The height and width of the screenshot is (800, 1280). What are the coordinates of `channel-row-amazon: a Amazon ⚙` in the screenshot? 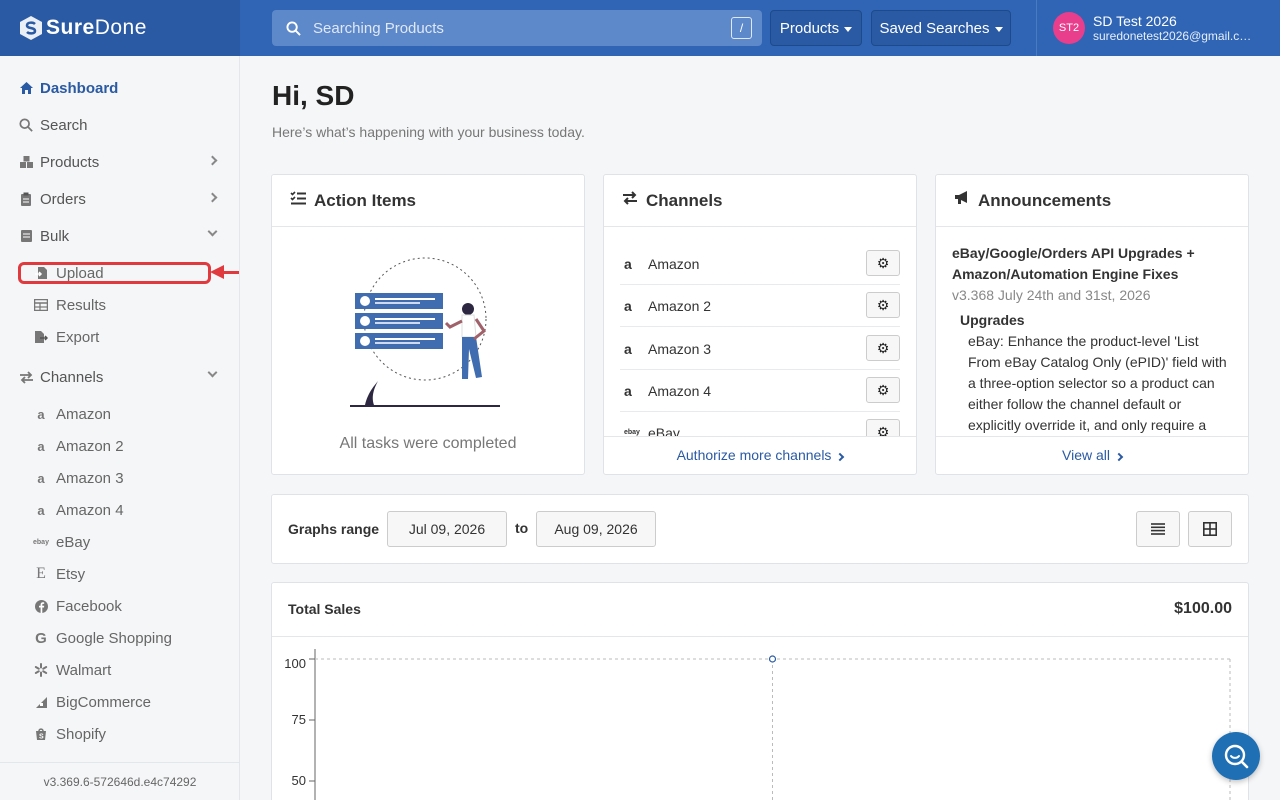 It's located at (760, 264).